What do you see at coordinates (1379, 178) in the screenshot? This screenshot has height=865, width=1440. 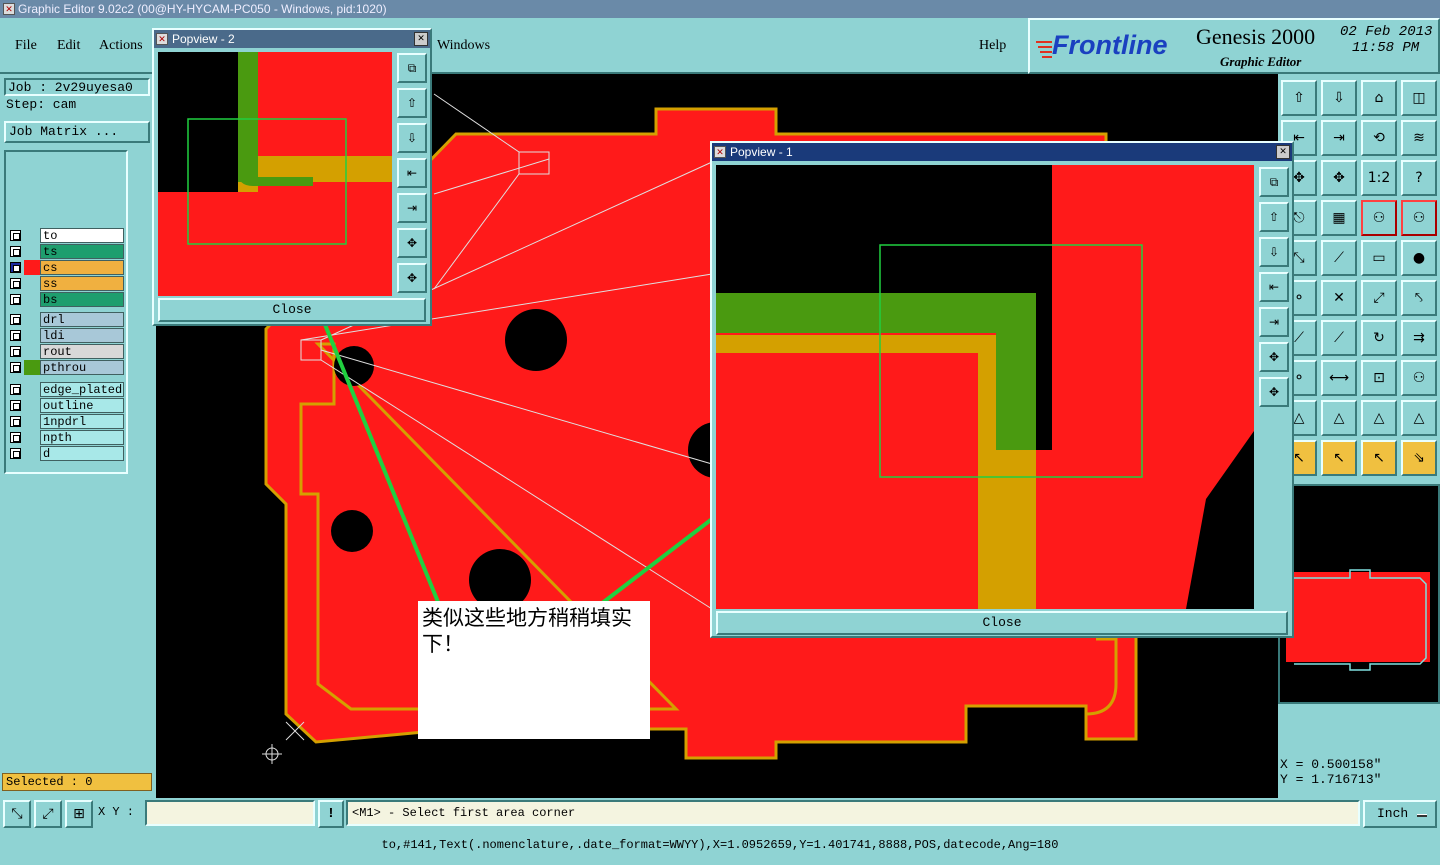 I see `ratio-icon: 1:2` at bounding box center [1379, 178].